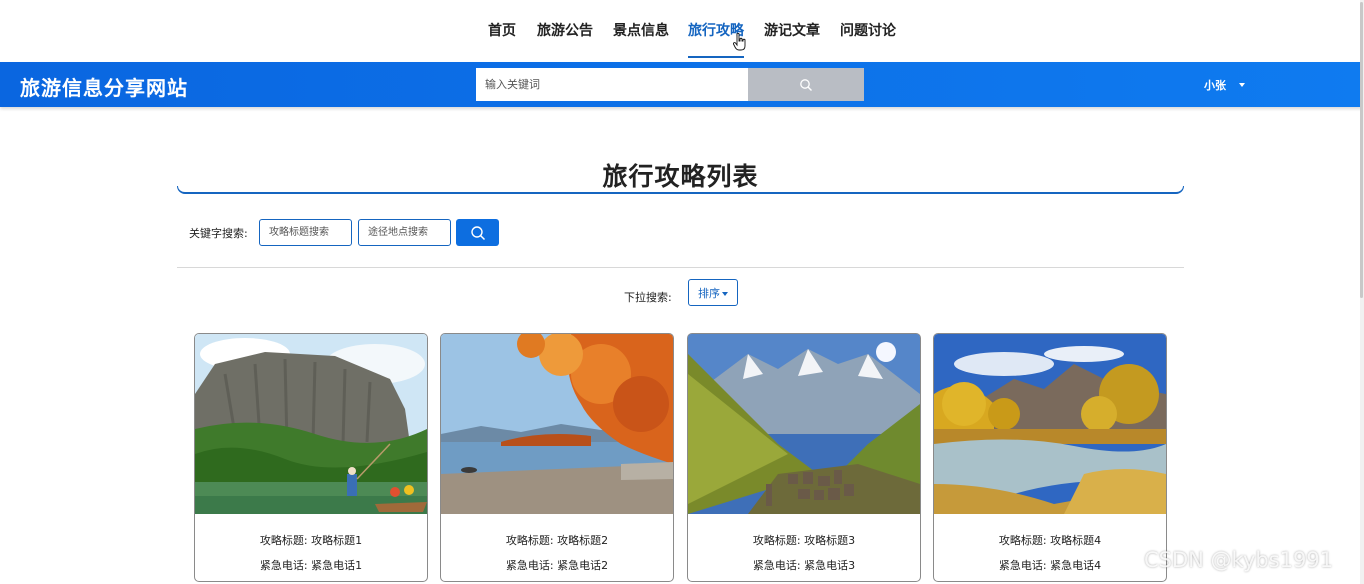 Image resolution: width=1364 pixels, height=584 pixels. Describe the element at coordinates (868, 39) in the screenshot. I see `nav-item-discussion: 问题讨论` at that location.